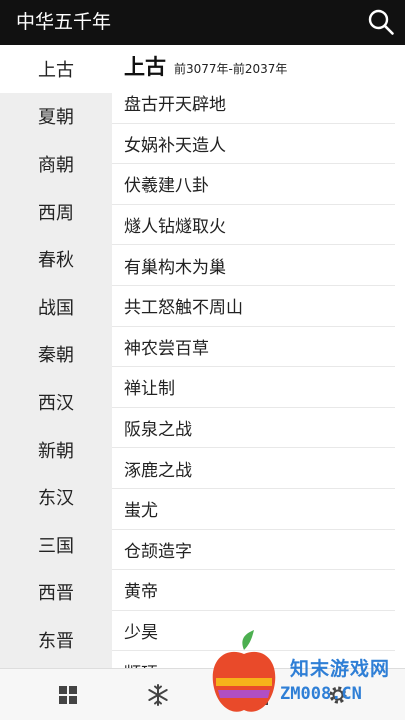 This screenshot has width=405, height=720. What do you see at coordinates (253, 347) in the screenshot?
I see `list-item: 神农尝百草` at bounding box center [253, 347].